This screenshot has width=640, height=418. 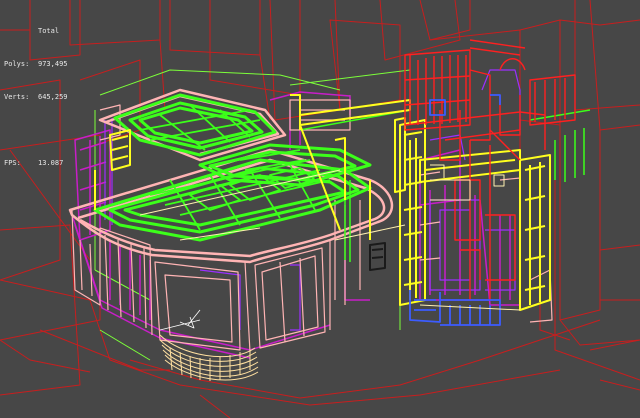 I want to click on stats-verts-label: Verts:, so click(x=17, y=97).